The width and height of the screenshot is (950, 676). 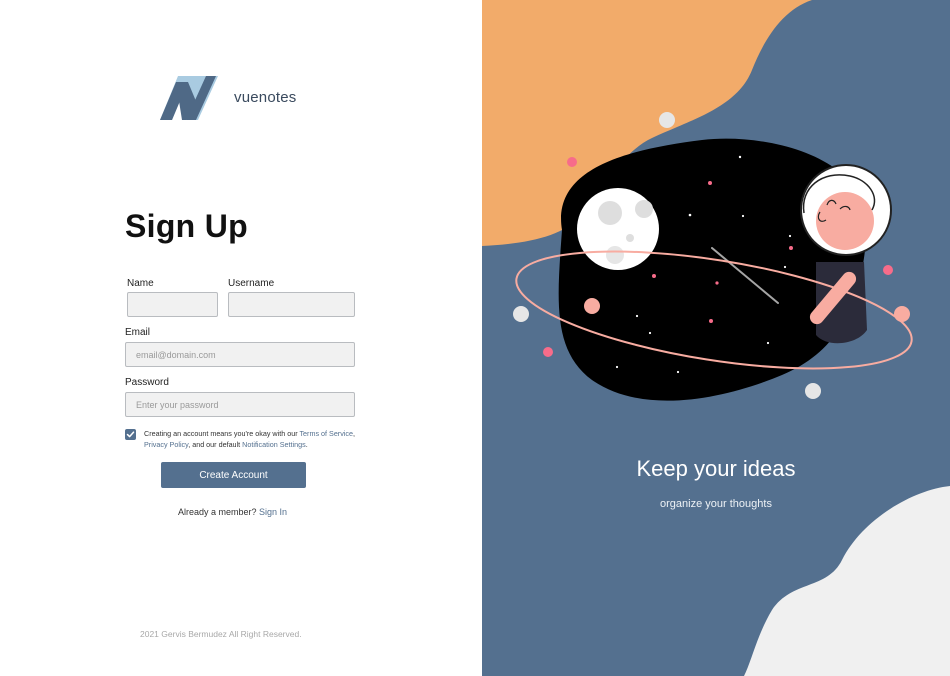 What do you see at coordinates (215, 444) in the screenshot?
I see `terms-mid: , and our default` at bounding box center [215, 444].